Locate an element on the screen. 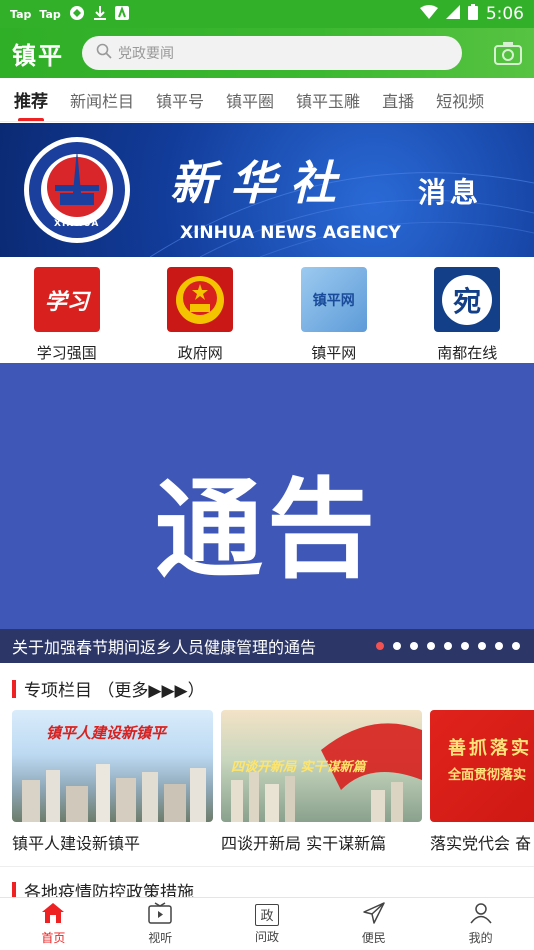 This screenshot has height=950, width=534. search-placeholder: 党政要闻 is located at coordinates (146, 54).